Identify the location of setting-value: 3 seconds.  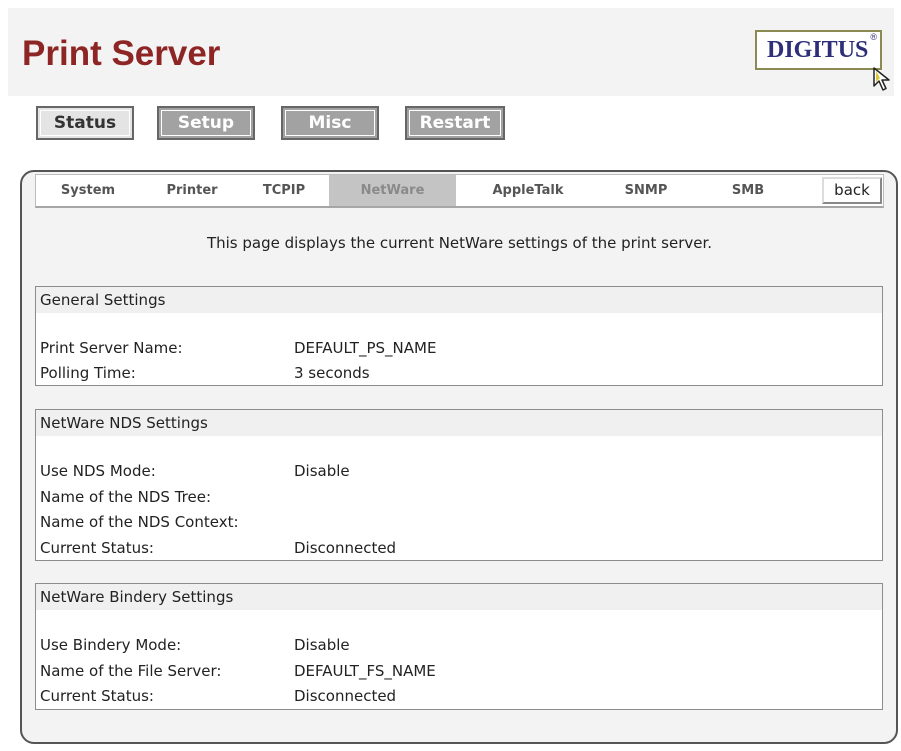
(332, 373).